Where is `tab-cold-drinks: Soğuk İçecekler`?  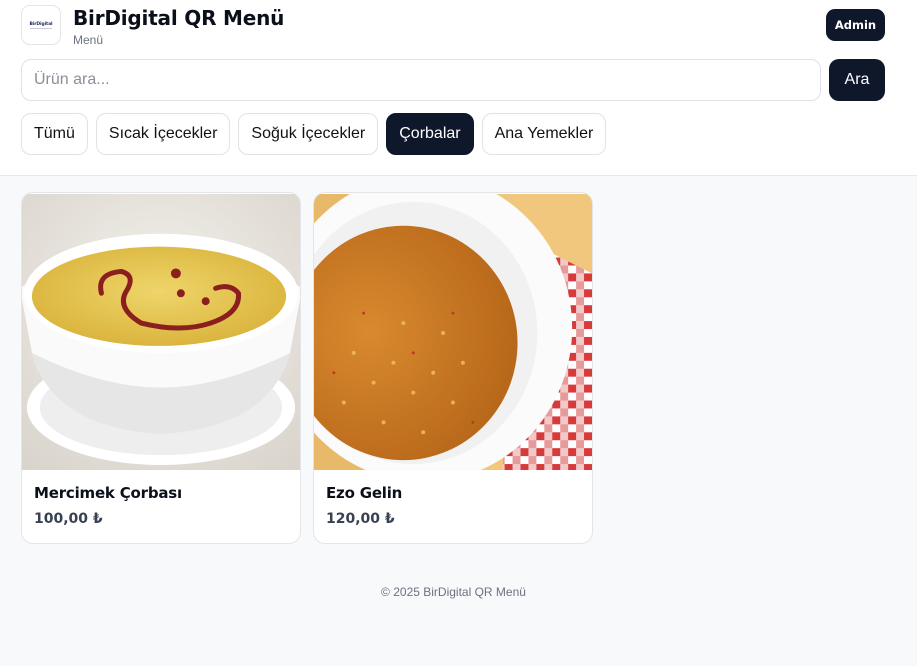
tab-cold-drinks: Soğuk İçecekler is located at coordinates (308, 134).